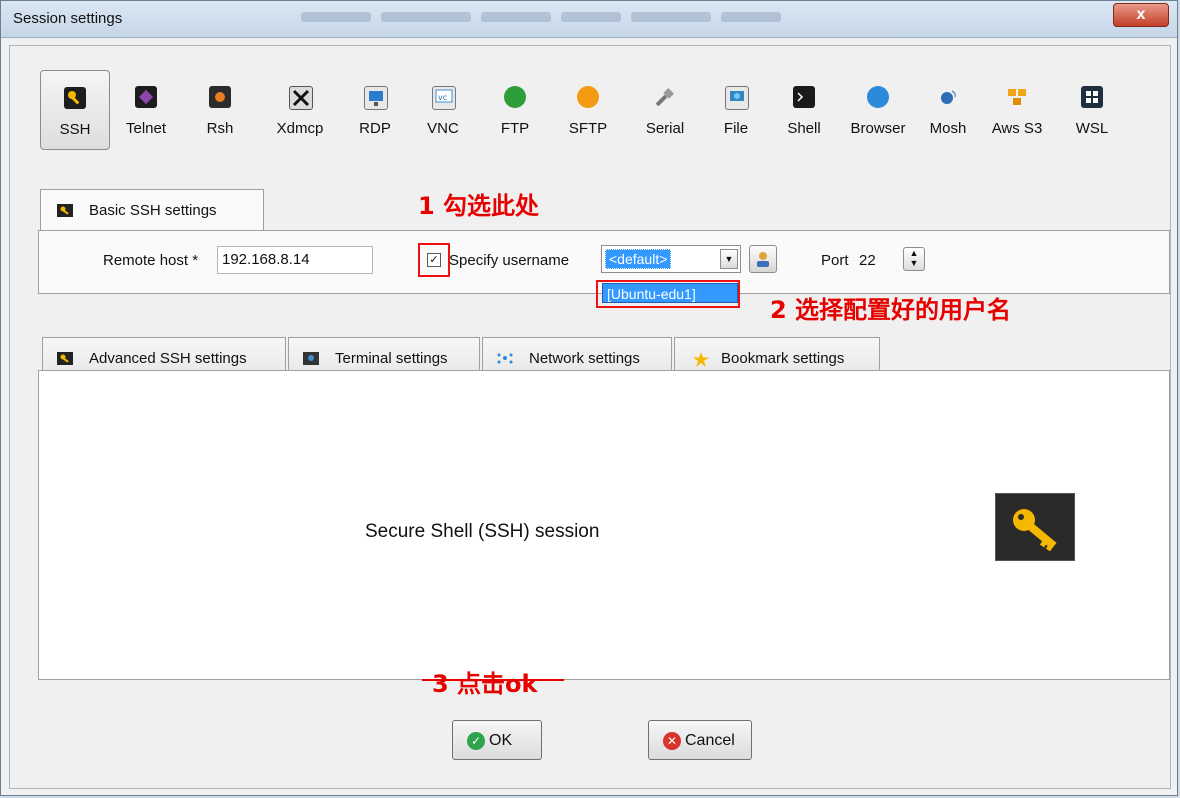 This screenshot has width=1180, height=798. Describe the element at coordinates (220, 110) in the screenshot. I see `protocol-rsh: Rsh` at that location.